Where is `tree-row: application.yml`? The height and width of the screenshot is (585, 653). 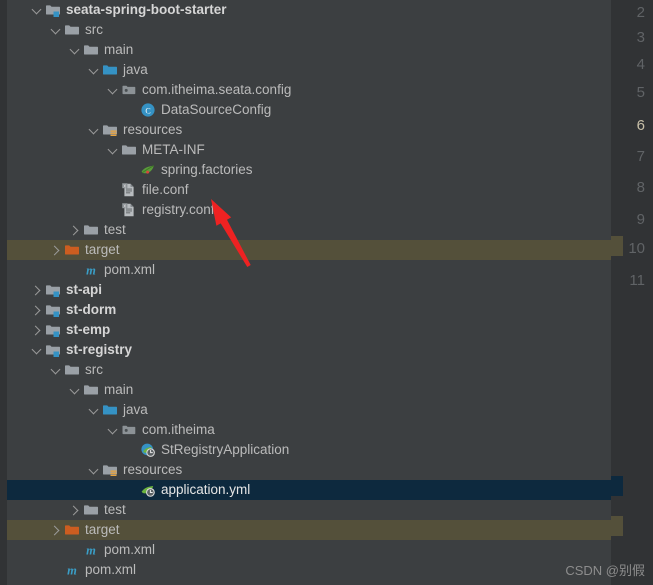
tree-row: application.yml is located at coordinates (309, 490).